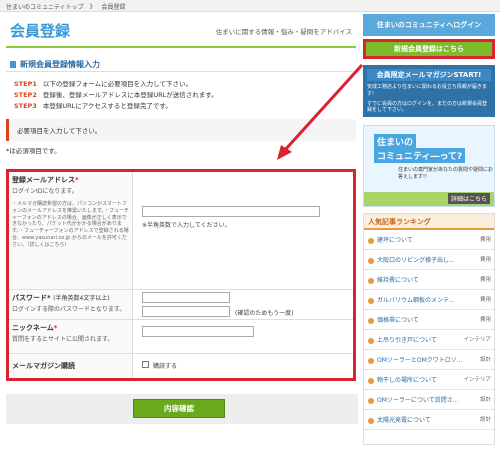  Describe the element at coordinates (323, 107) in the screenshot. I see `annotation-arrow-line` at that location.